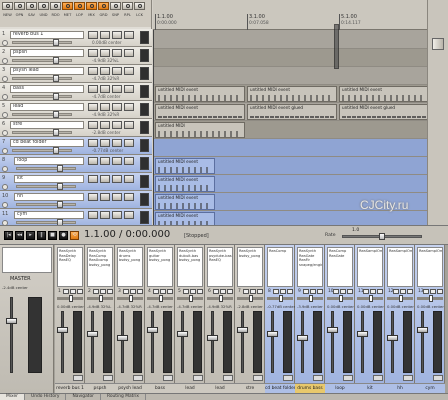  I want to click on go-to-start-button: |◂, so click(8, 235).